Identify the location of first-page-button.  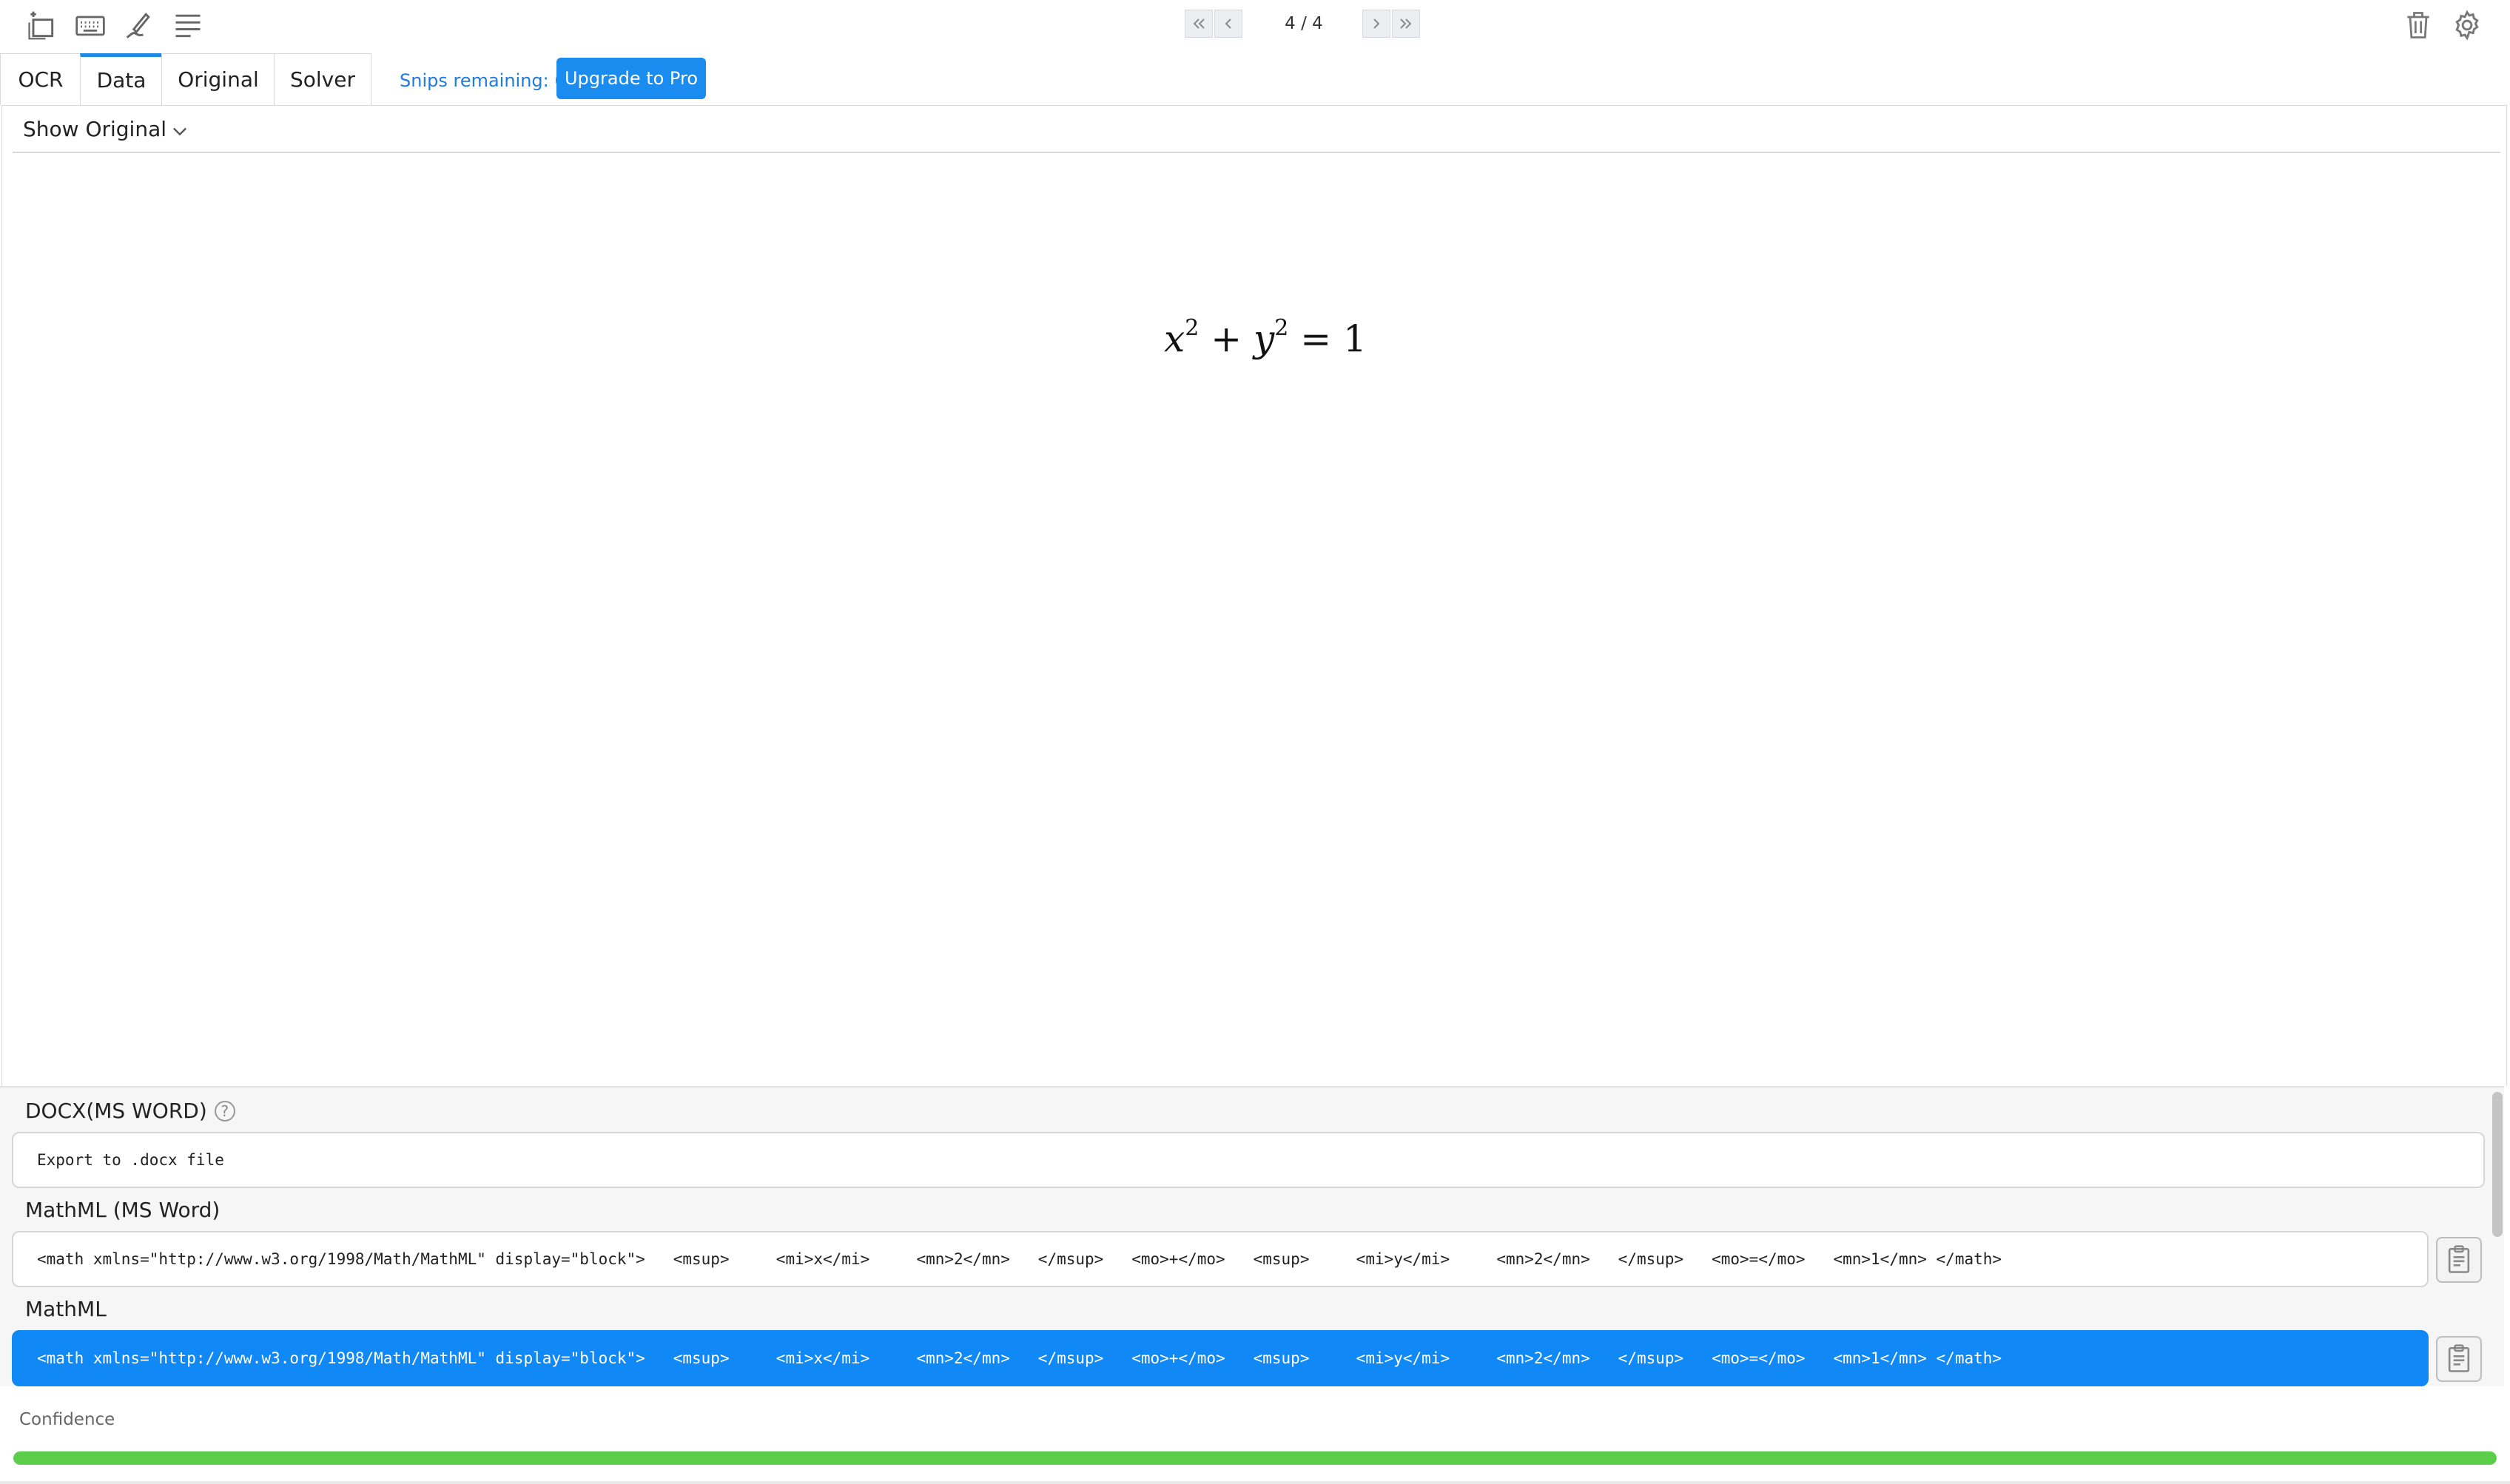
(1199, 24).